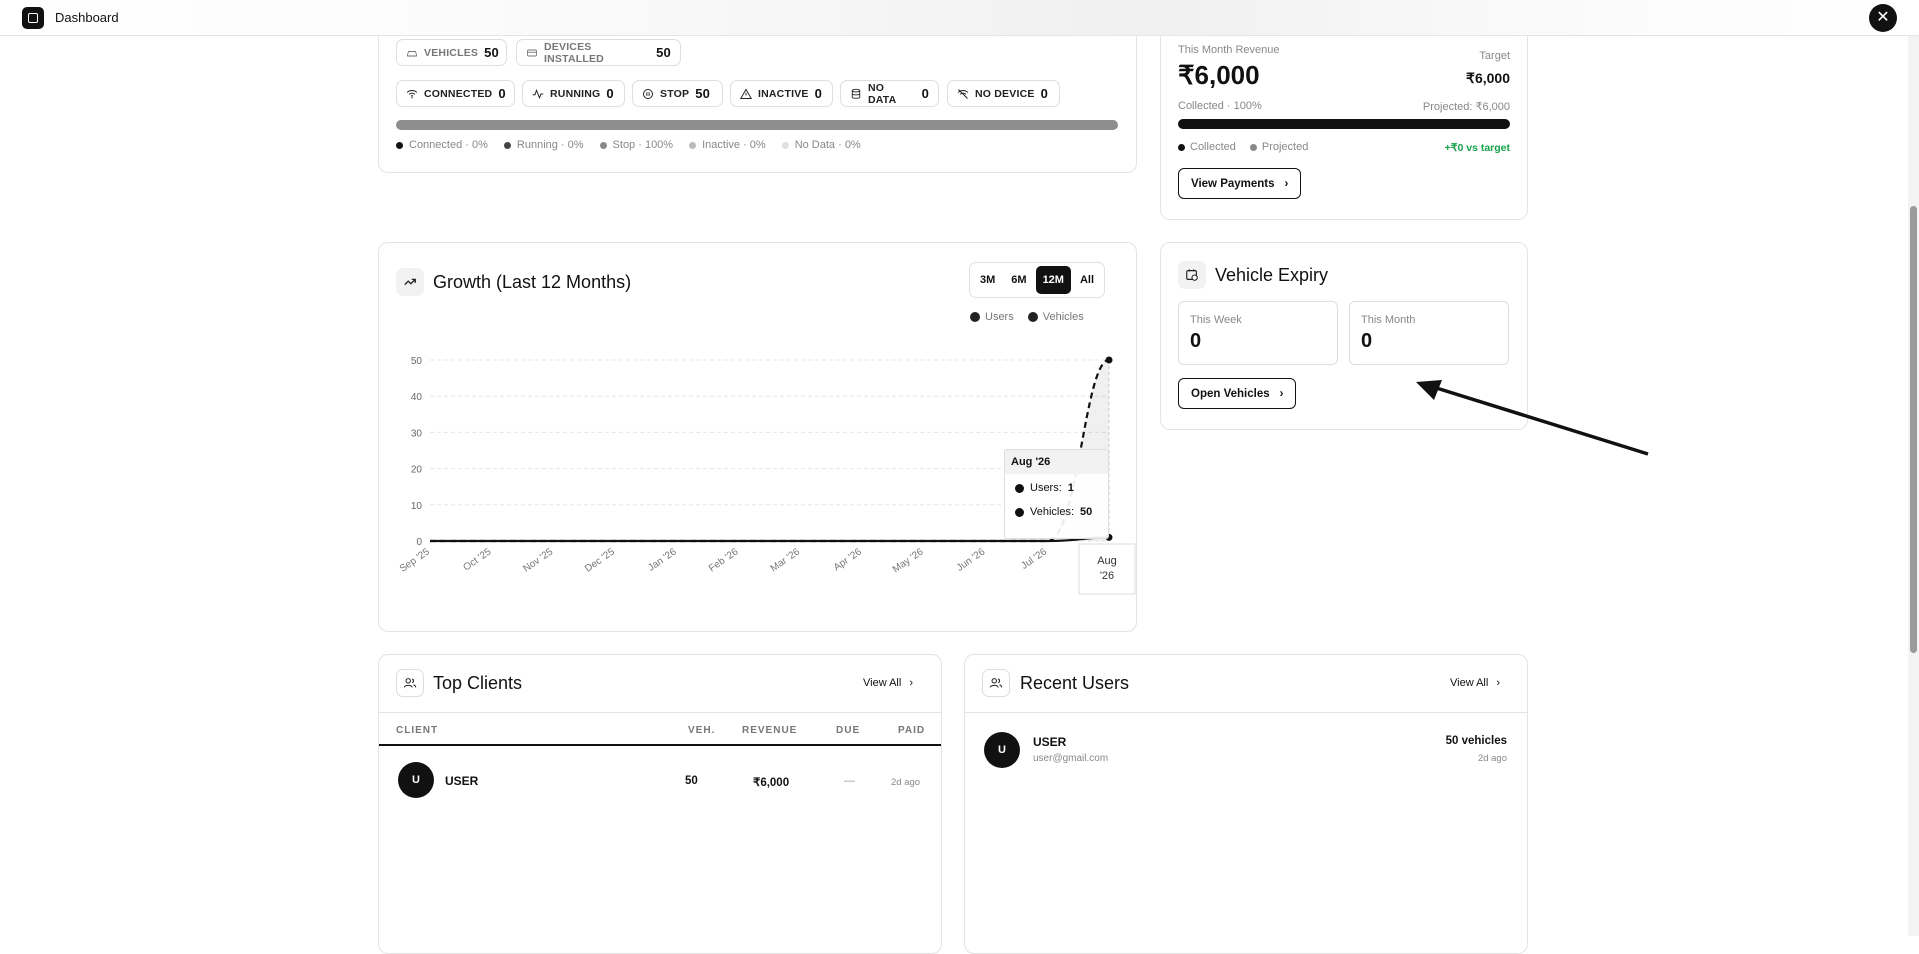 The height and width of the screenshot is (954, 1919). Describe the element at coordinates (912, 730) in the screenshot. I see `col-paid: PAID` at that location.